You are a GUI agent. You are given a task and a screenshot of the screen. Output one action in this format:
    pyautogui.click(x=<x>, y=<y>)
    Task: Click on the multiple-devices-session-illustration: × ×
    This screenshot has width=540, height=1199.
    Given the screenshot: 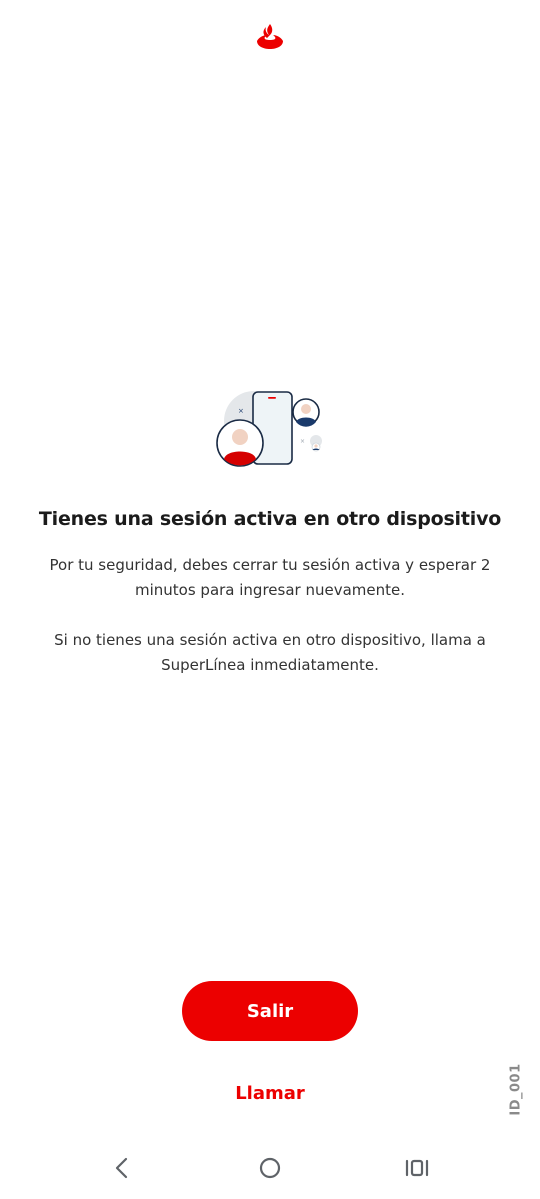 What is the action you would take?
    pyautogui.click(x=269, y=429)
    